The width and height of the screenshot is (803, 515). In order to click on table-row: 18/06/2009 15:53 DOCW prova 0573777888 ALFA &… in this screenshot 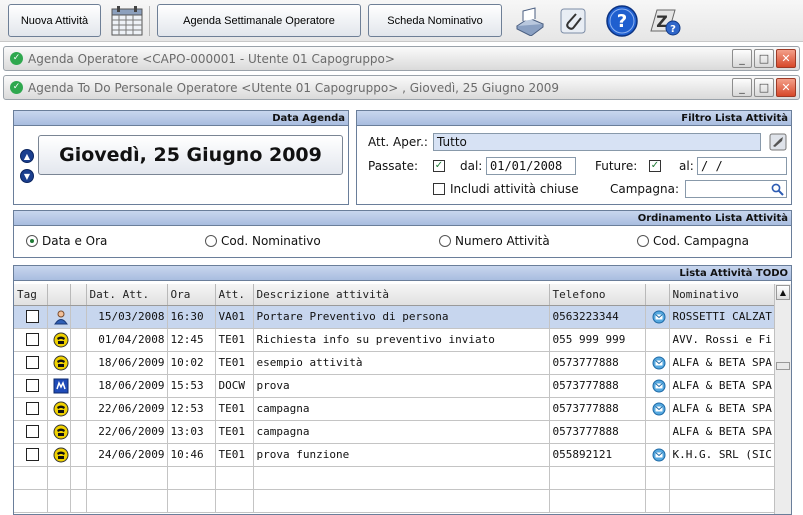, I will do `click(402, 386)`.